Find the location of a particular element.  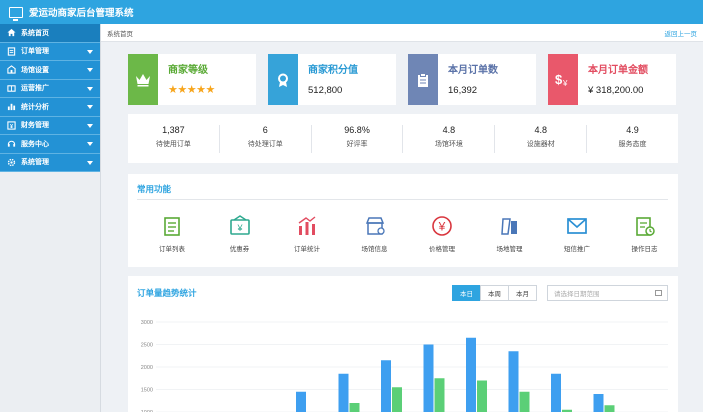

metric-5: 4.9 服务态度 is located at coordinates (632, 139).